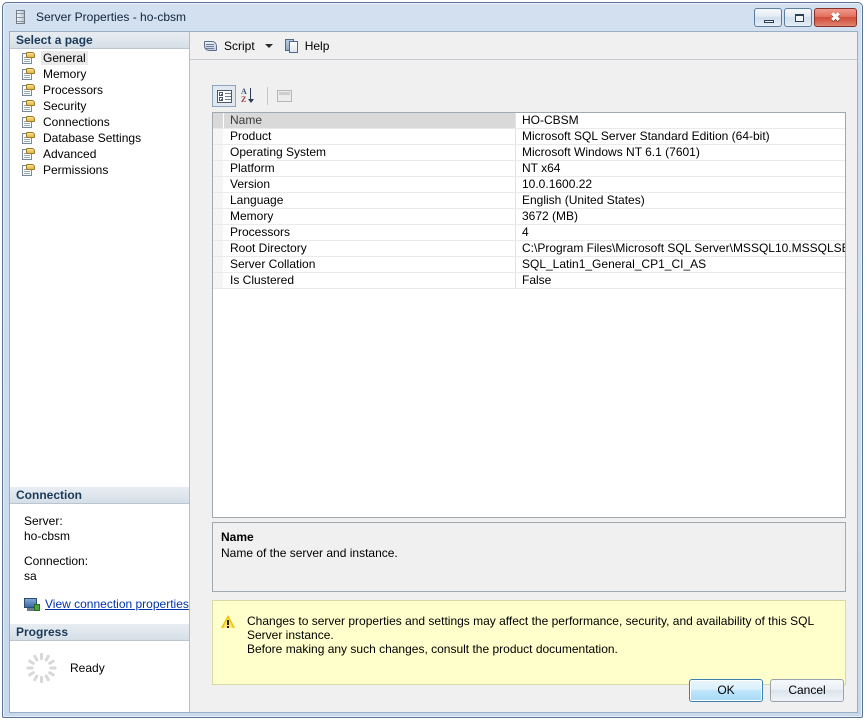 The image size is (867, 728). What do you see at coordinates (769, 21) in the screenshot?
I see `minimize-icon` at bounding box center [769, 21].